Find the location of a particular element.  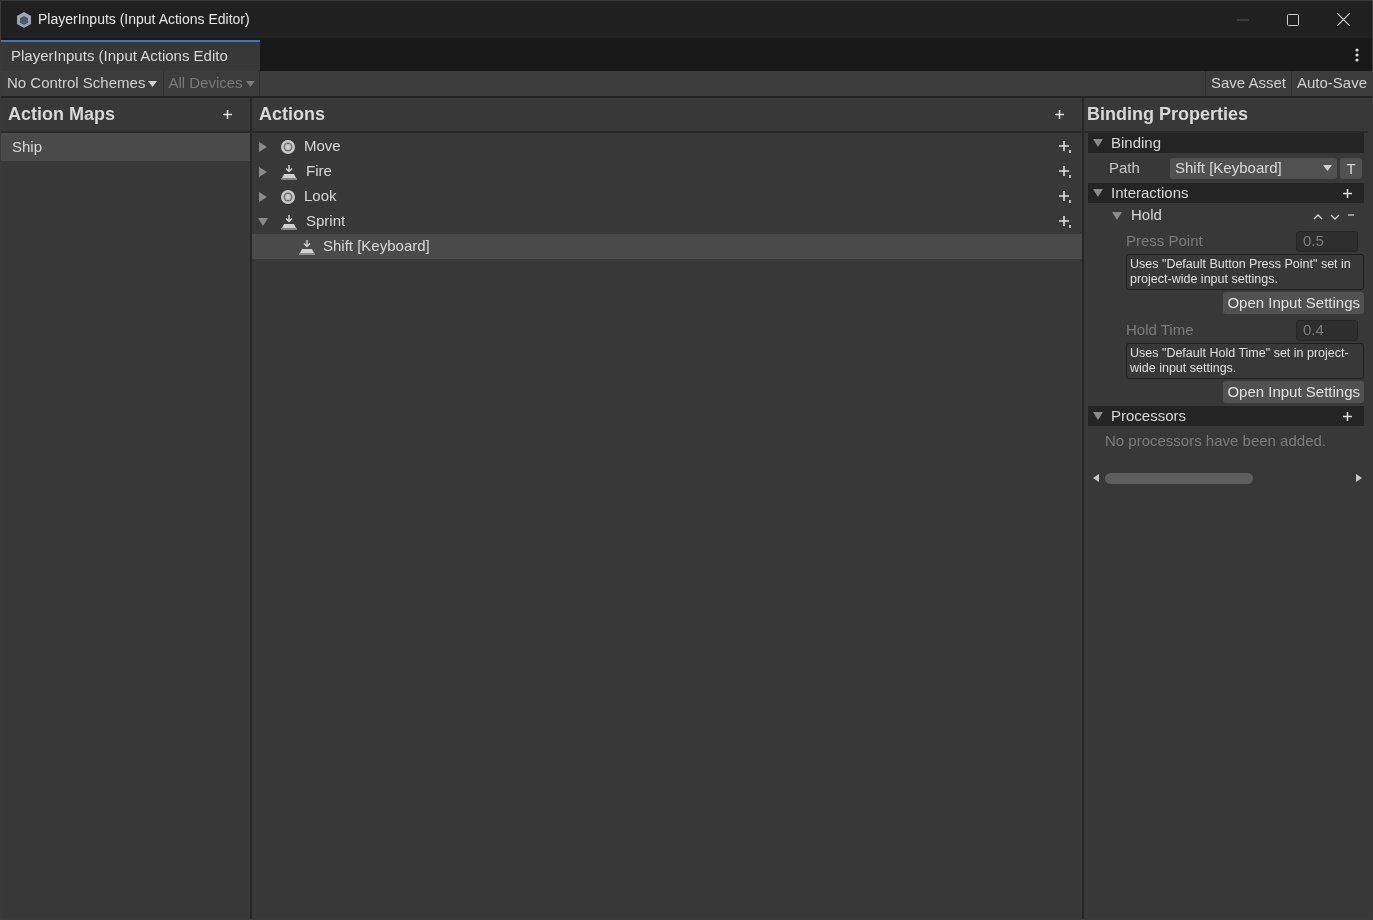

app-logo-icon is located at coordinates (24, 19).